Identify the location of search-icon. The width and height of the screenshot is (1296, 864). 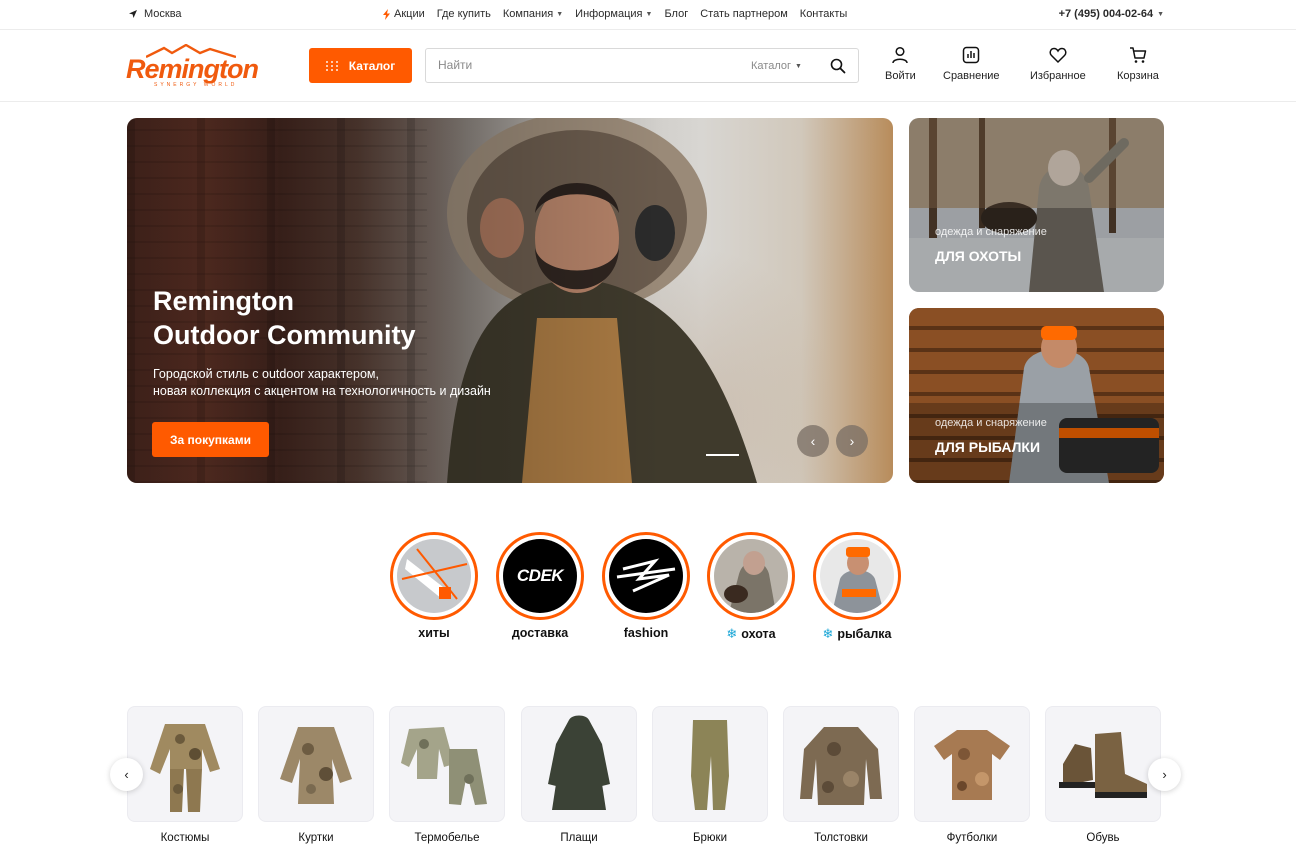
(838, 66).